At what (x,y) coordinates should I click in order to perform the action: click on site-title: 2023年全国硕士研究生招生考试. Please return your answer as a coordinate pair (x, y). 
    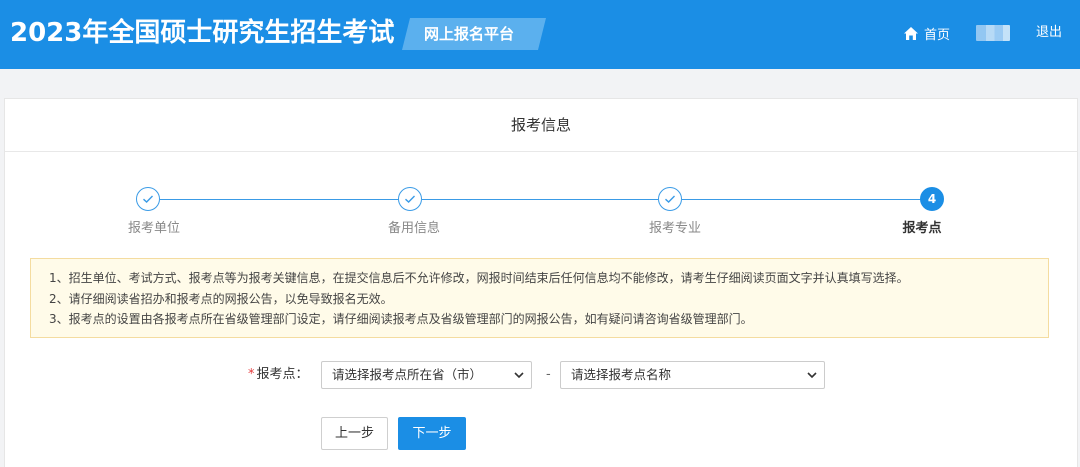
    Looking at the image, I should click on (202, 33).